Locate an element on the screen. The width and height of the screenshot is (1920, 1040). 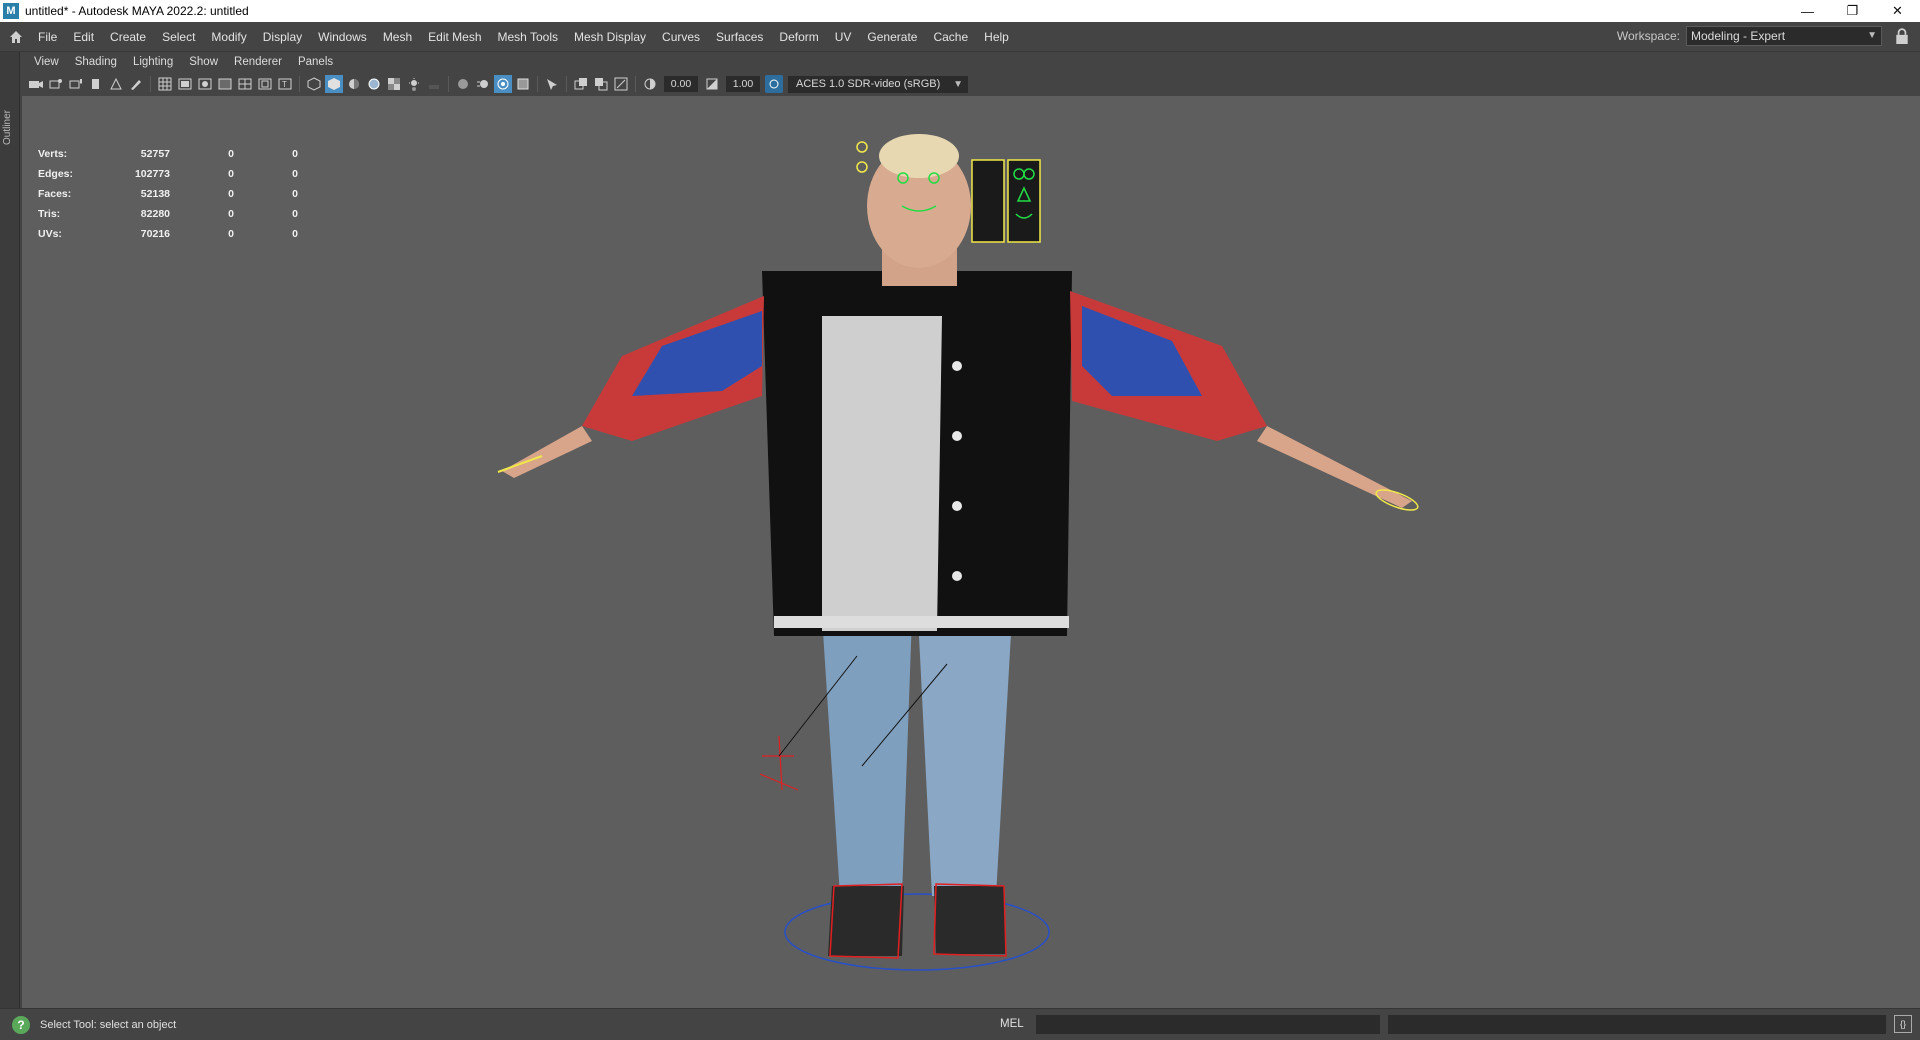
light-locator is located at coordinates (779, 763).